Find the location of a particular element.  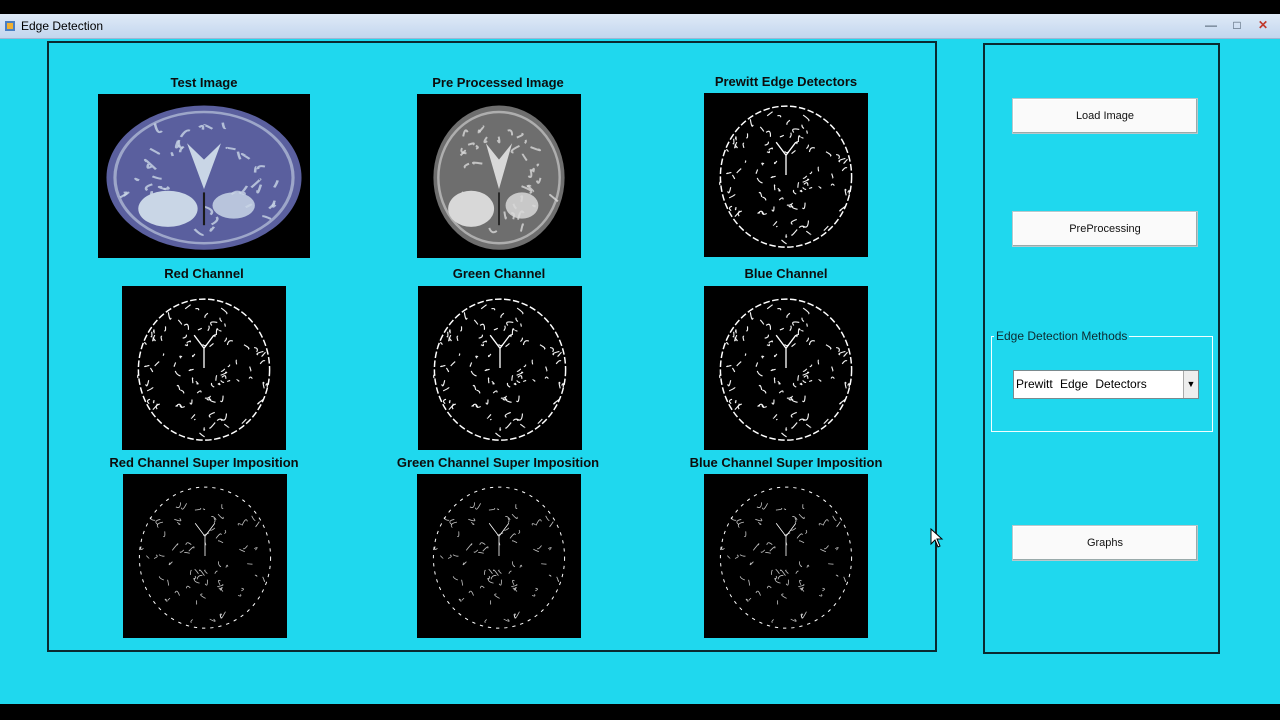

red-channel-image is located at coordinates (204, 368).